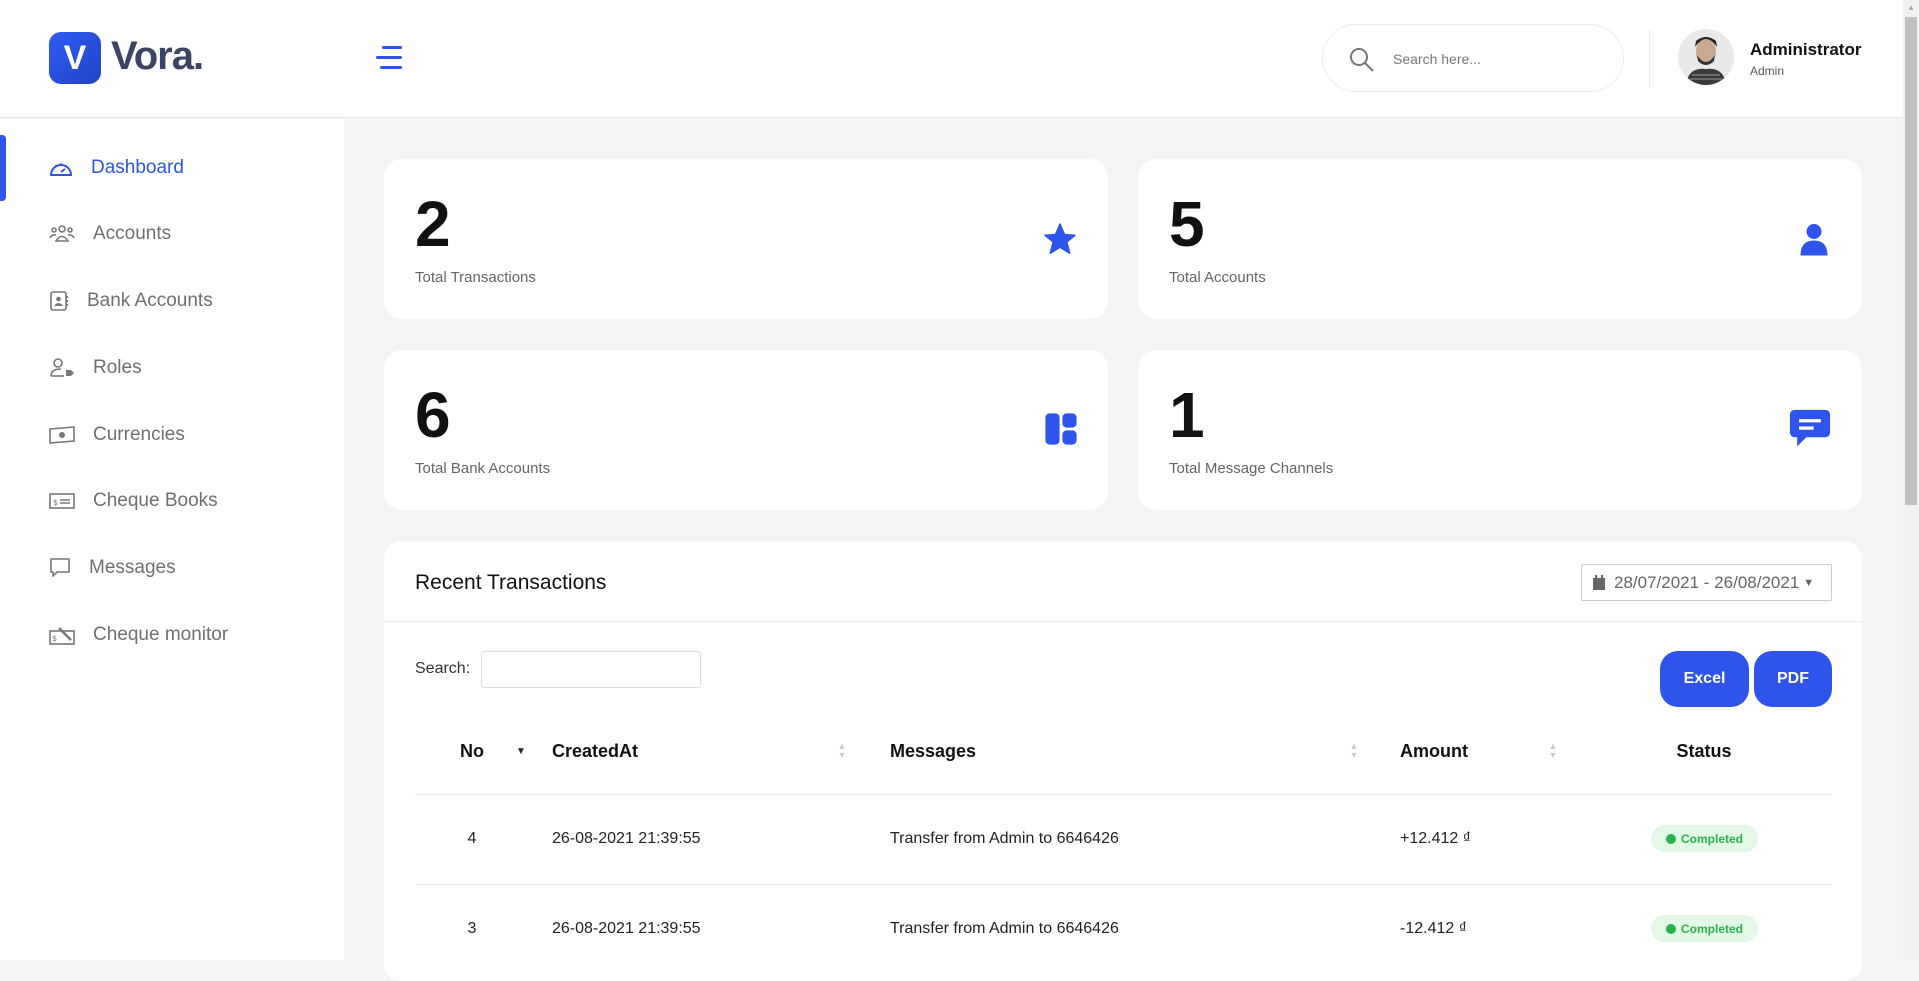 Image resolution: width=1919 pixels, height=981 pixels. I want to click on sort-desc-icon: ▼, so click(521, 756).